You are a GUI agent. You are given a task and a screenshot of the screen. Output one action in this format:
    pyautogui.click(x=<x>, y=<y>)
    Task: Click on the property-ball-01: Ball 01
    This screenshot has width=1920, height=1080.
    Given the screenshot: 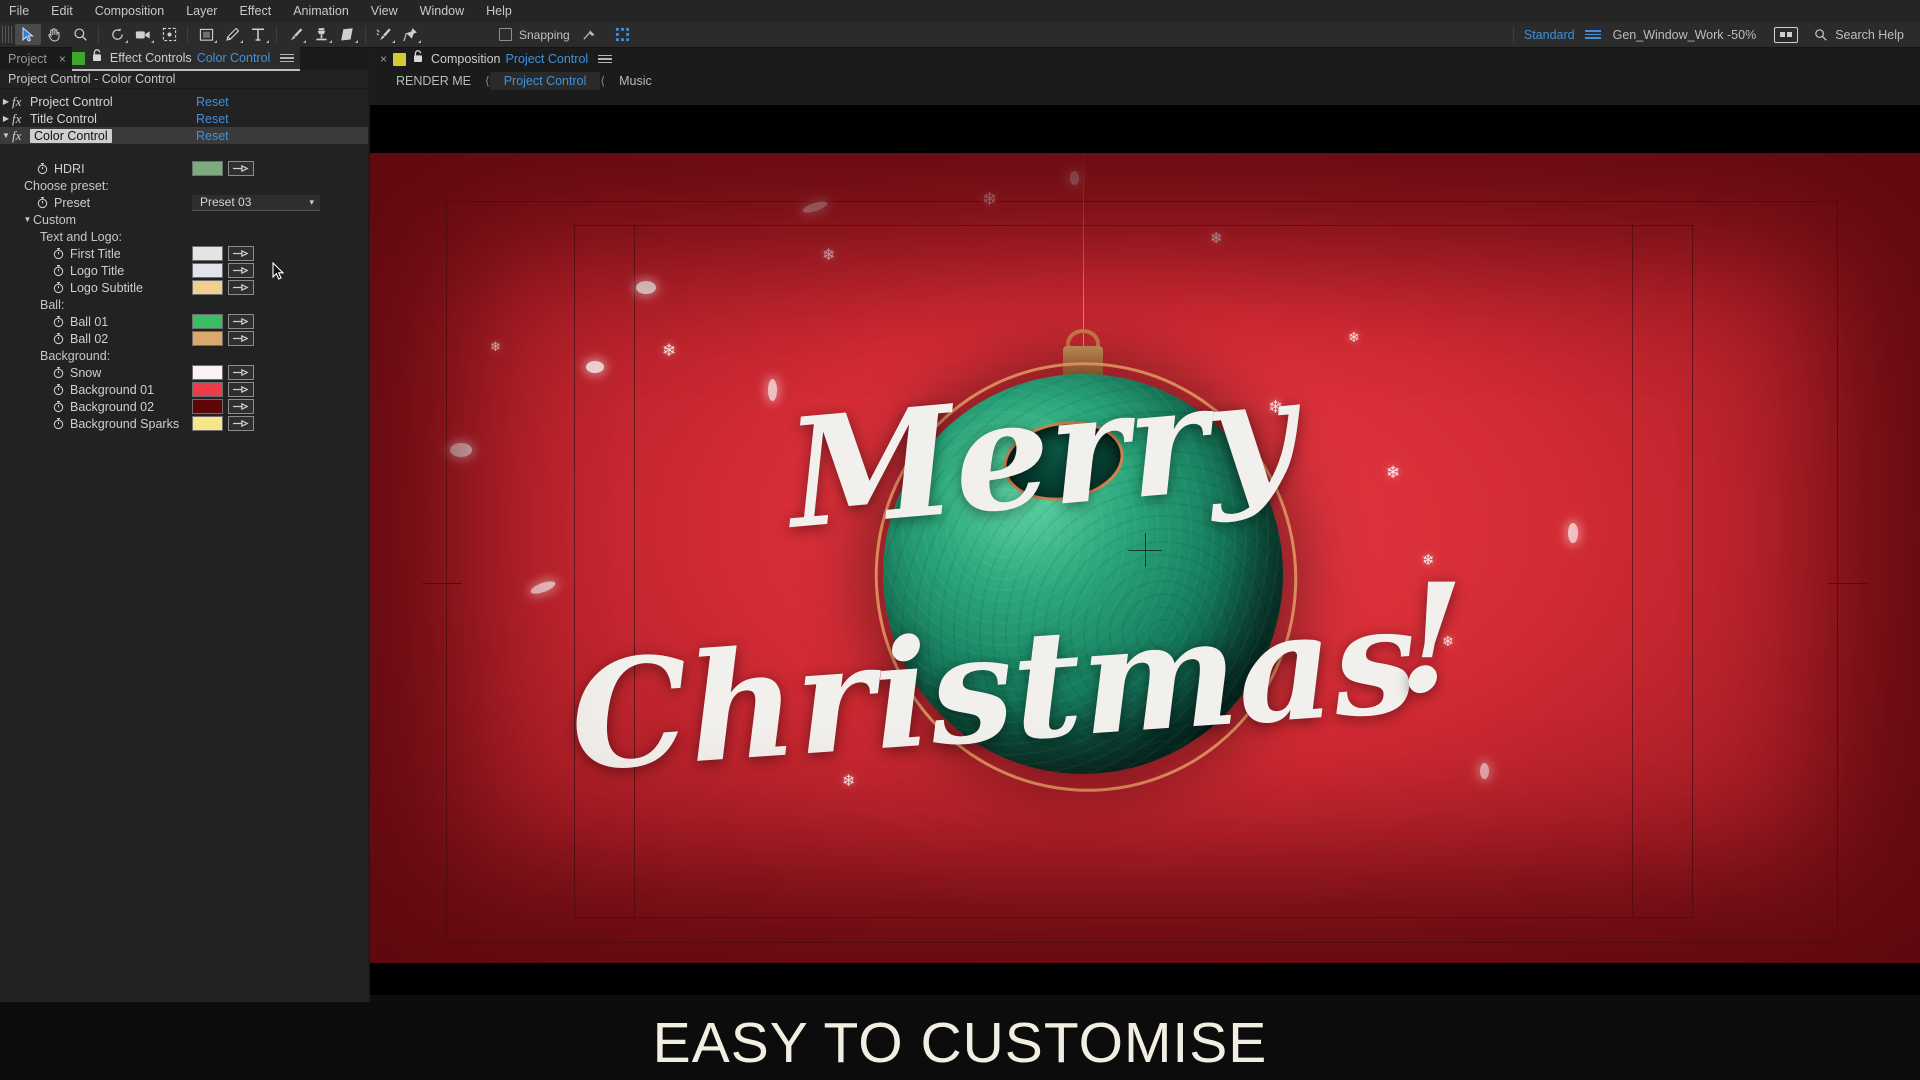 What is the action you would take?
    pyautogui.click(x=184, y=321)
    